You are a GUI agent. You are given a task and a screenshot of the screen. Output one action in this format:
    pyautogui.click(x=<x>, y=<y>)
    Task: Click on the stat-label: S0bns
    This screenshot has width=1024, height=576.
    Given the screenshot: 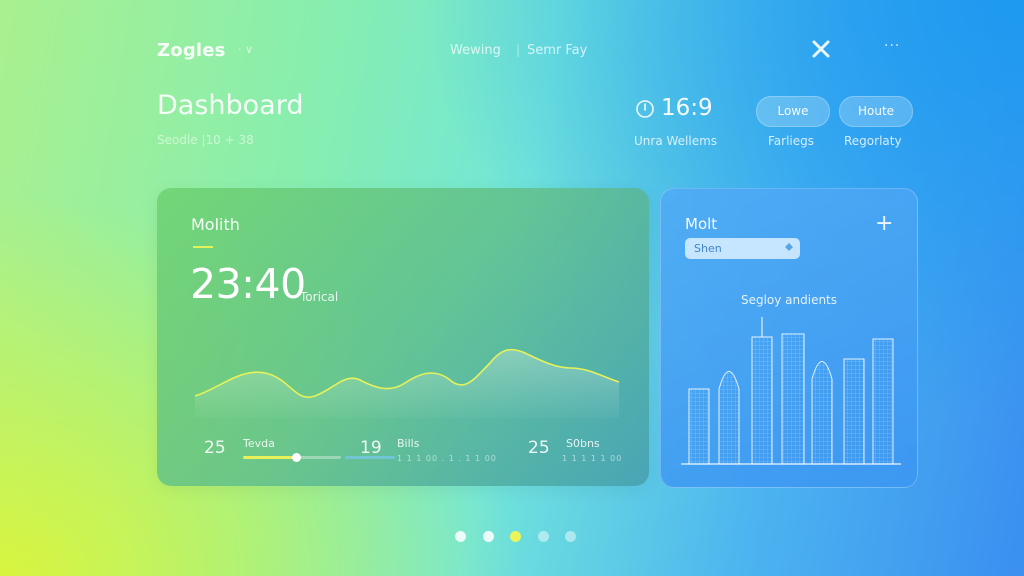 What is the action you would take?
    pyautogui.click(x=583, y=443)
    